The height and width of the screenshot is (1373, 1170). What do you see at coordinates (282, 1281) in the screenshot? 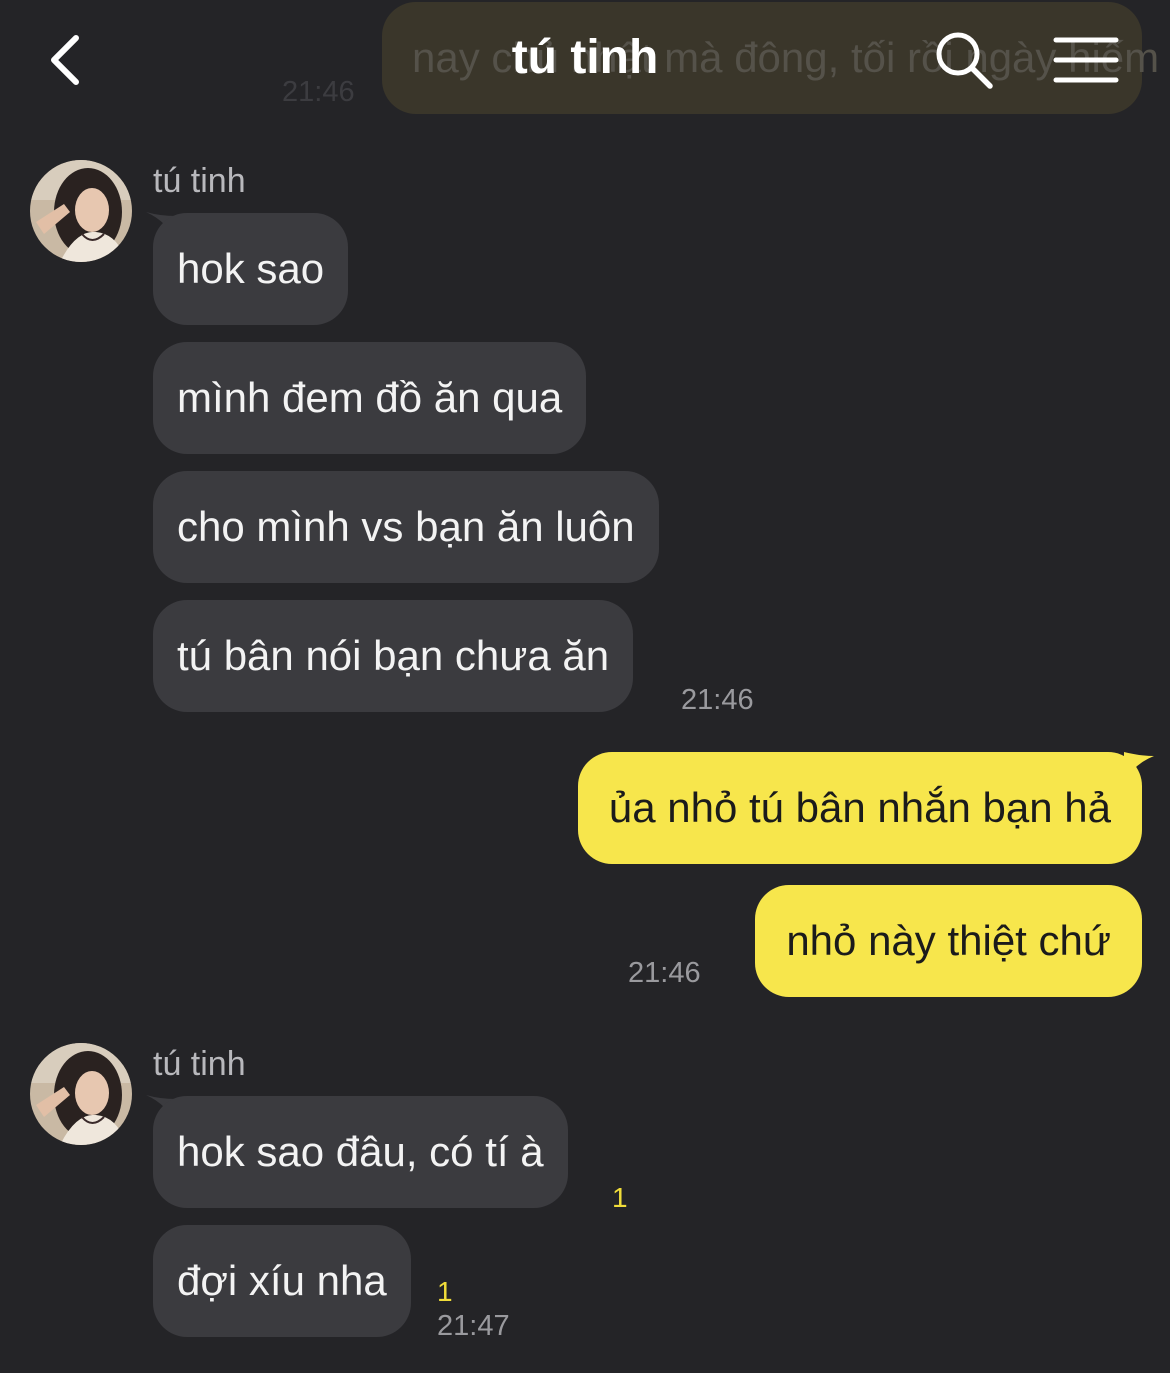
I see `message-bubble-incoming: đợi xíu nha` at bounding box center [282, 1281].